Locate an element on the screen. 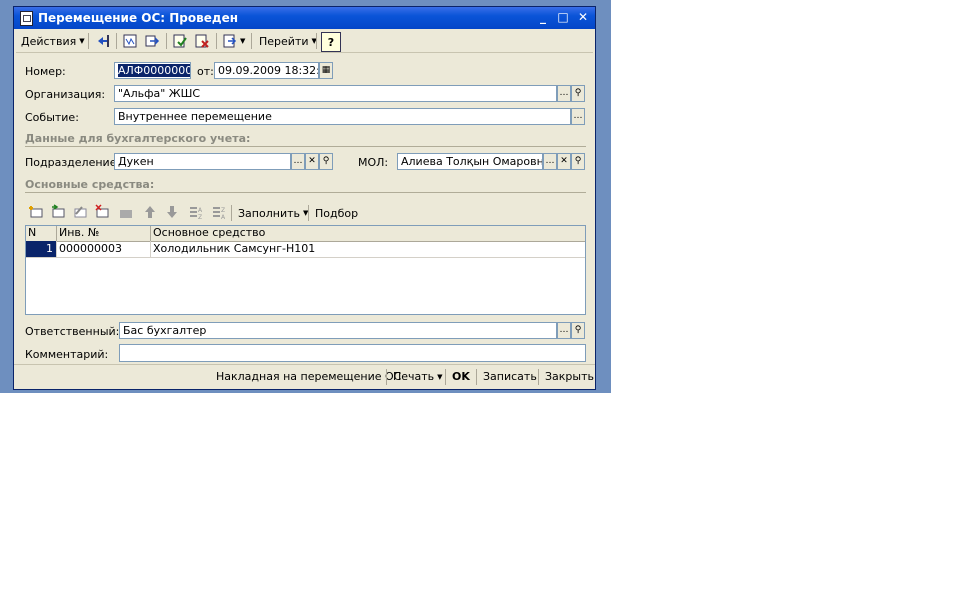 The height and width of the screenshot is (606, 954). mol-value: Алиева Толқын Омаровна is located at coordinates (472, 161).